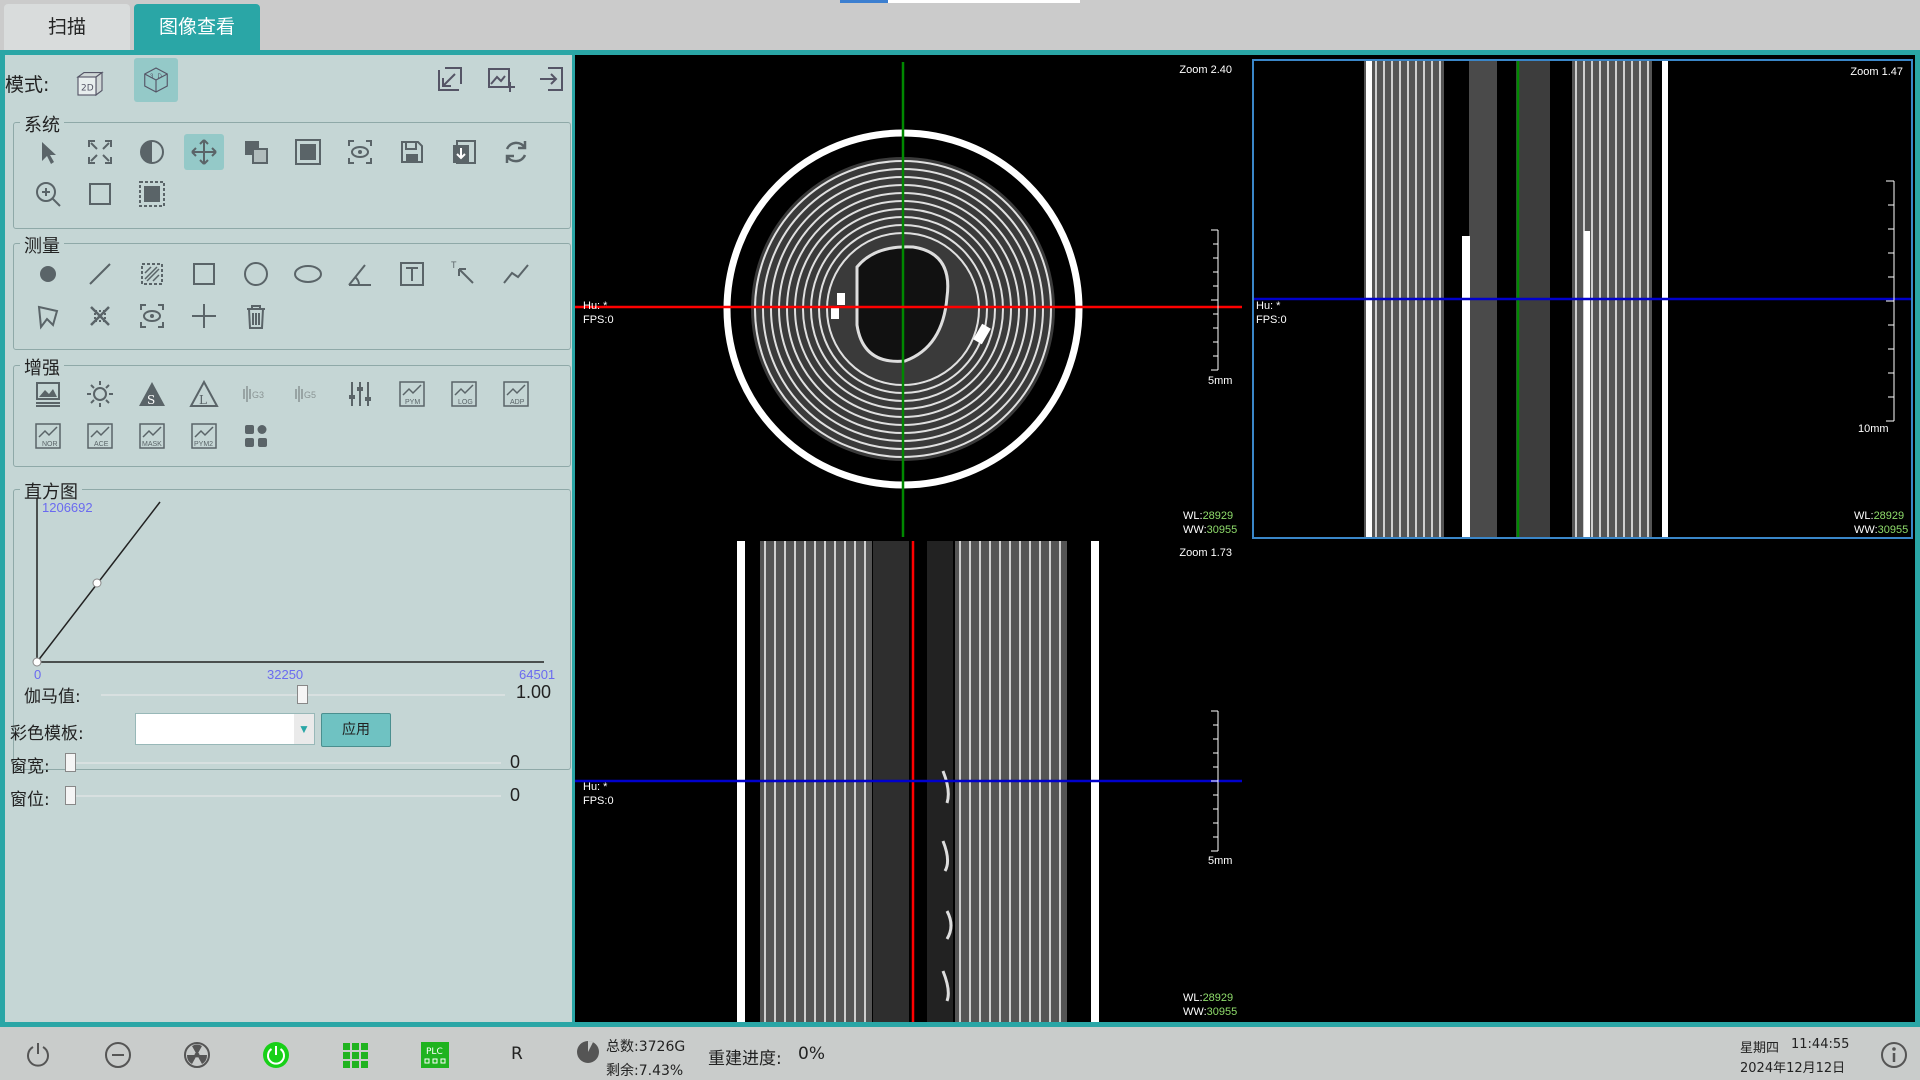 The height and width of the screenshot is (1080, 1920). I want to click on grid-icon, so click(355, 1055).